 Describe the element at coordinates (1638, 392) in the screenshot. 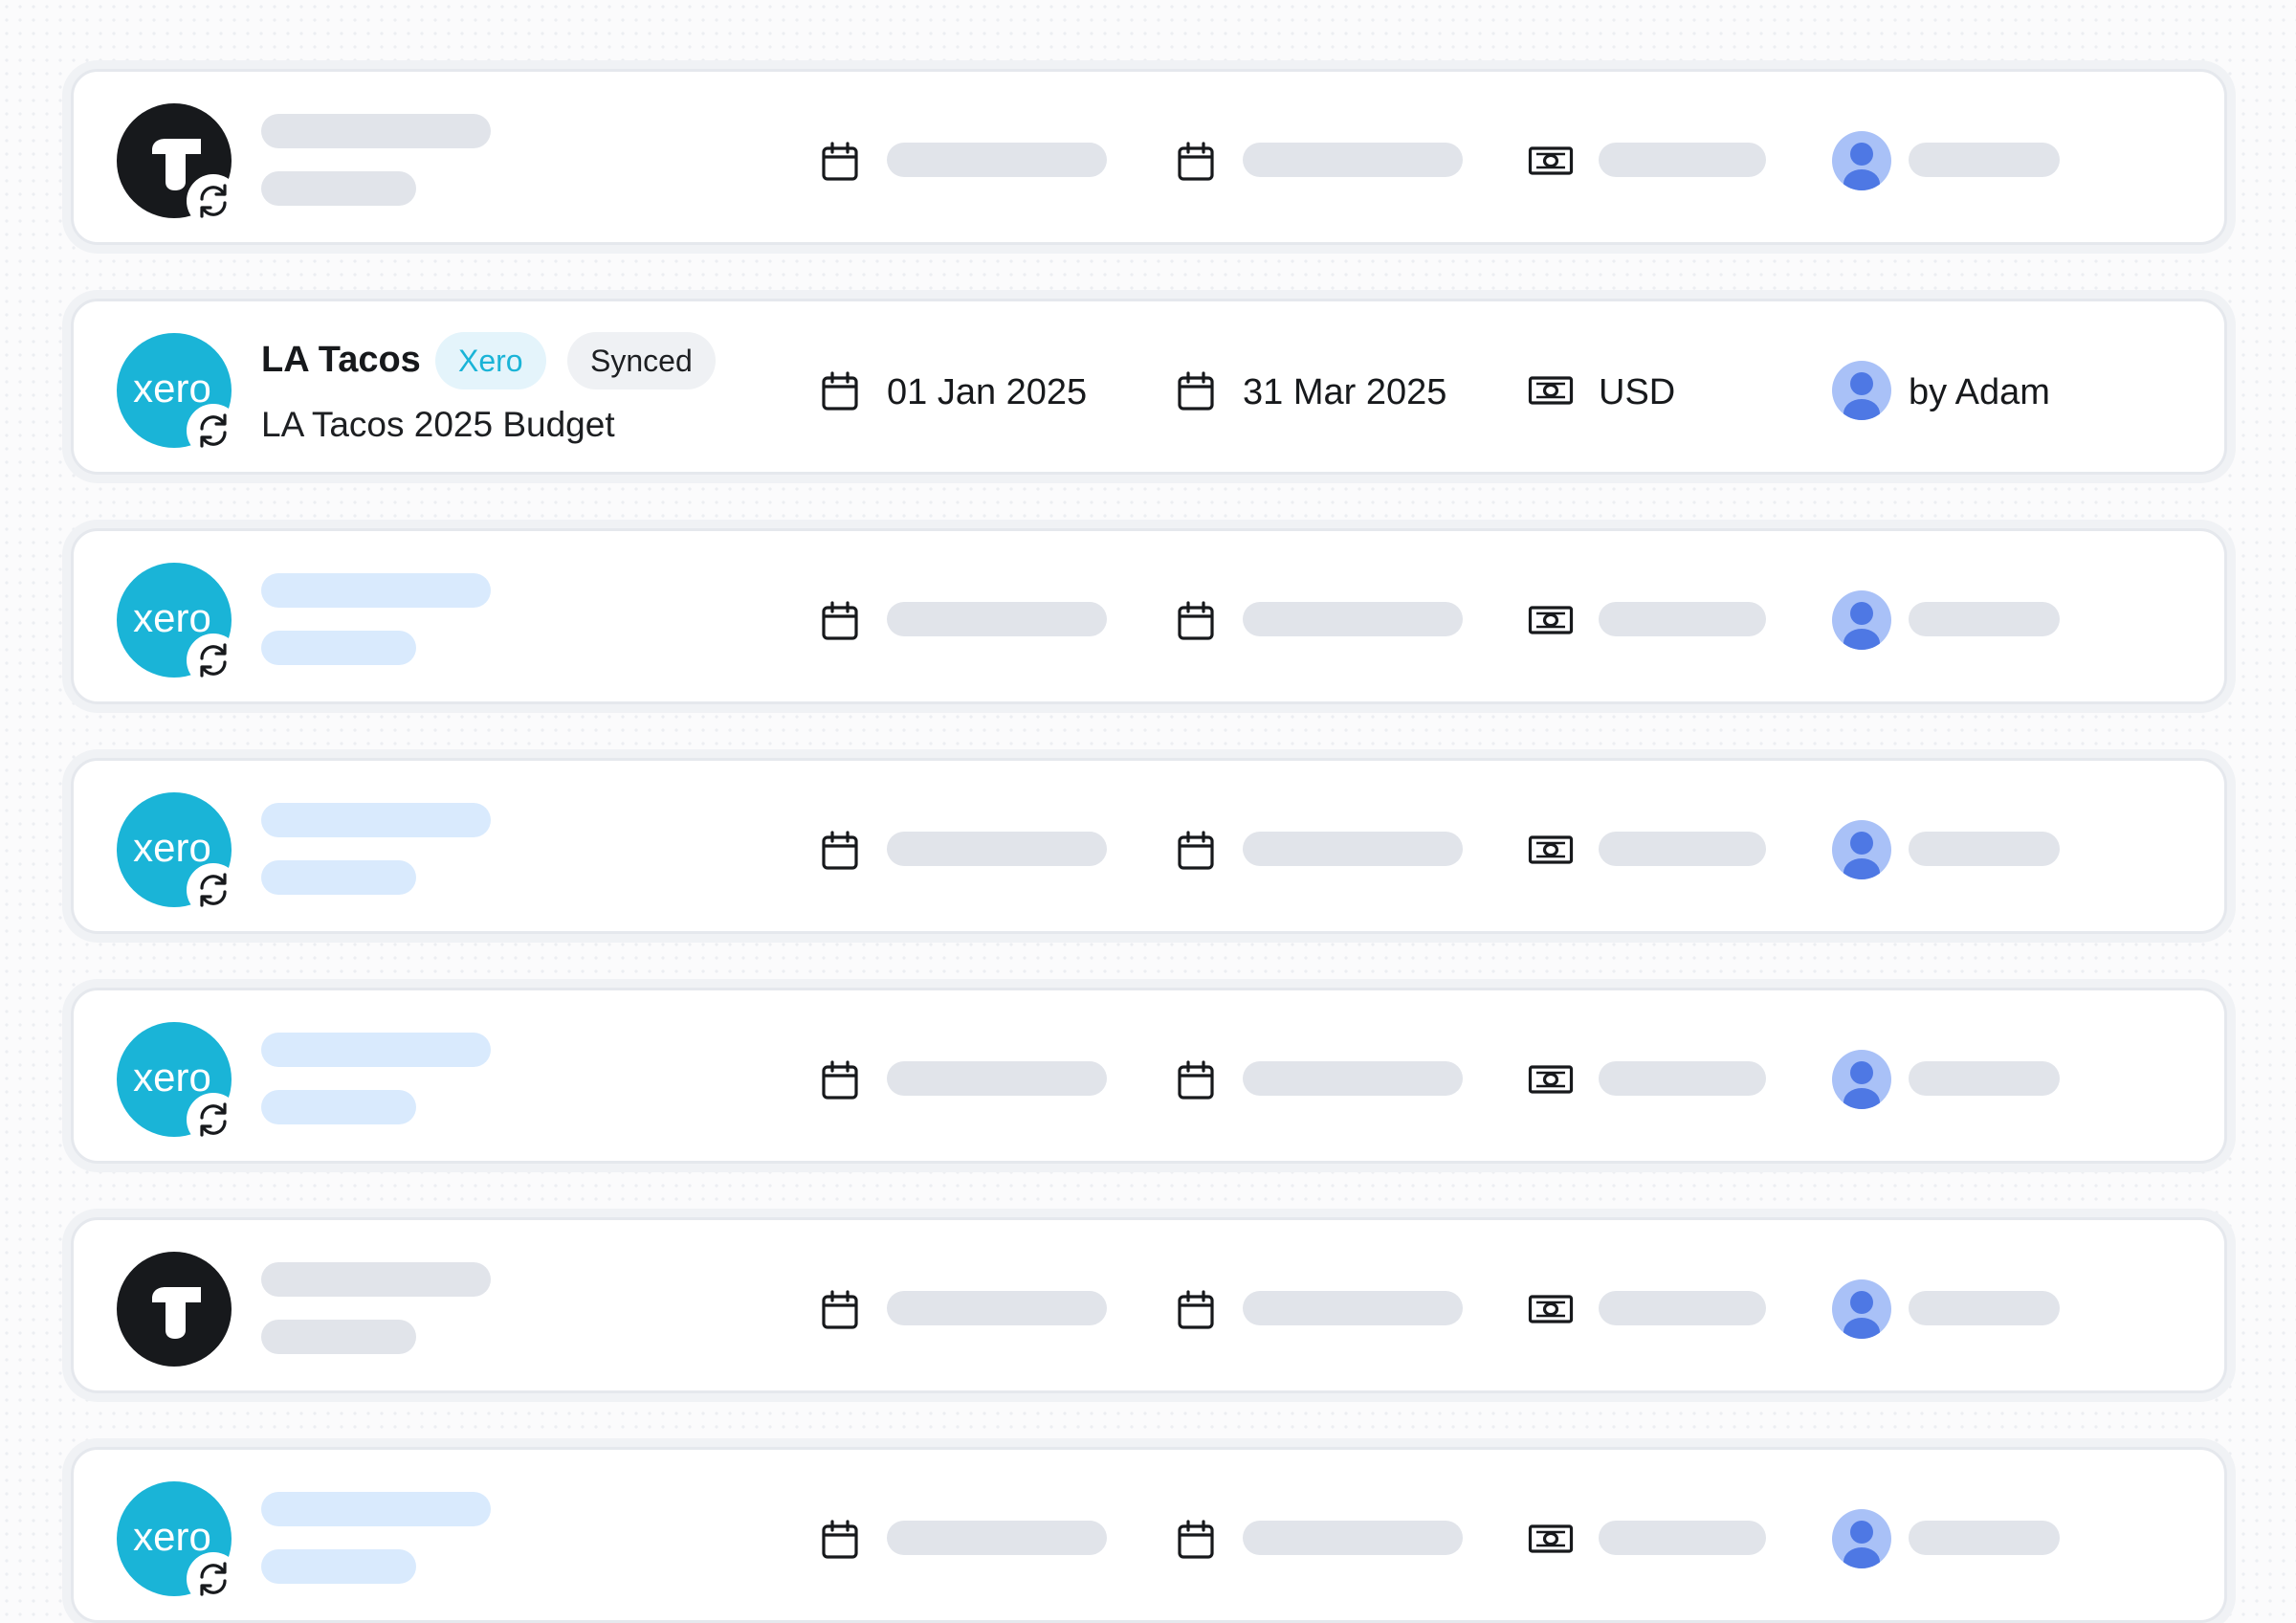

I see `currency: USD` at that location.